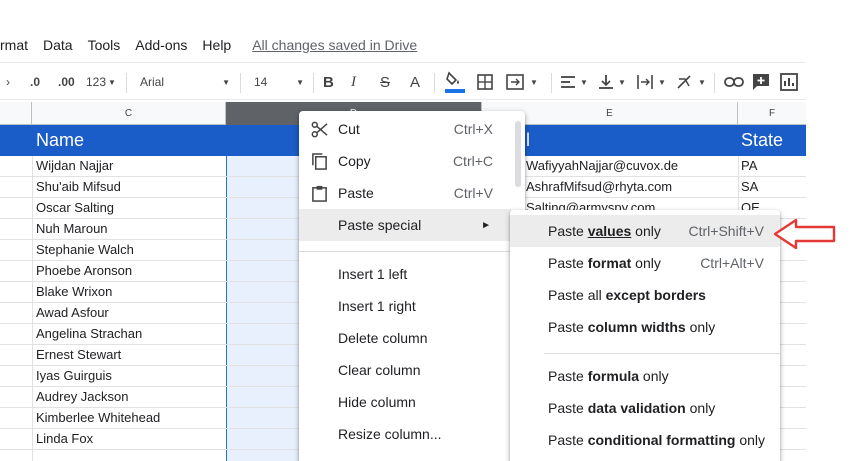 The height and width of the screenshot is (461, 851). I want to click on context-menu-scrollbar, so click(518, 154).